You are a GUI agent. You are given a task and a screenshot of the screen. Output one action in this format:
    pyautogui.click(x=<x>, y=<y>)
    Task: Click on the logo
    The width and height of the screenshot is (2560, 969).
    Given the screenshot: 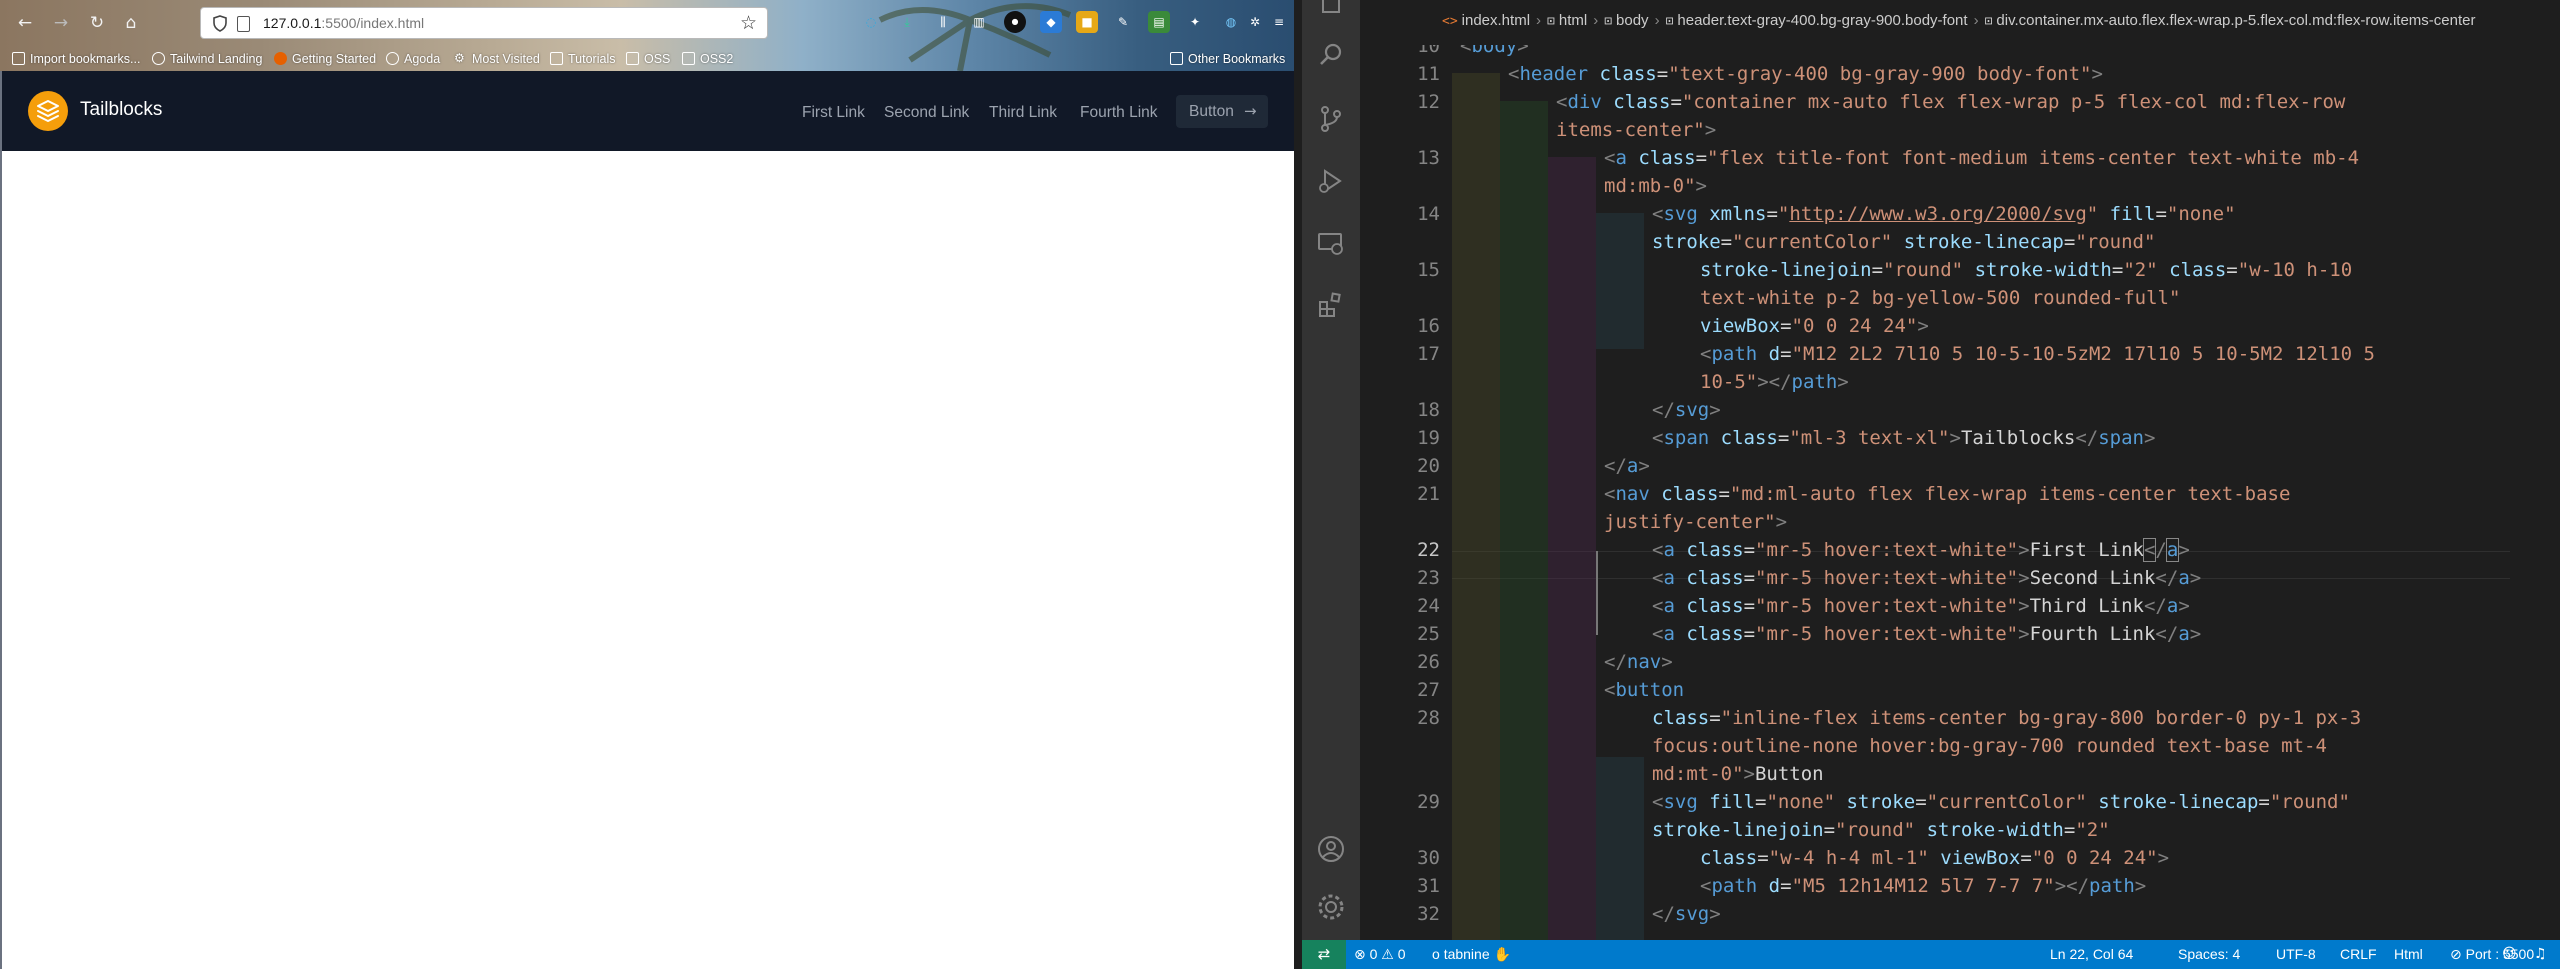 What is the action you would take?
    pyautogui.click(x=48, y=111)
    